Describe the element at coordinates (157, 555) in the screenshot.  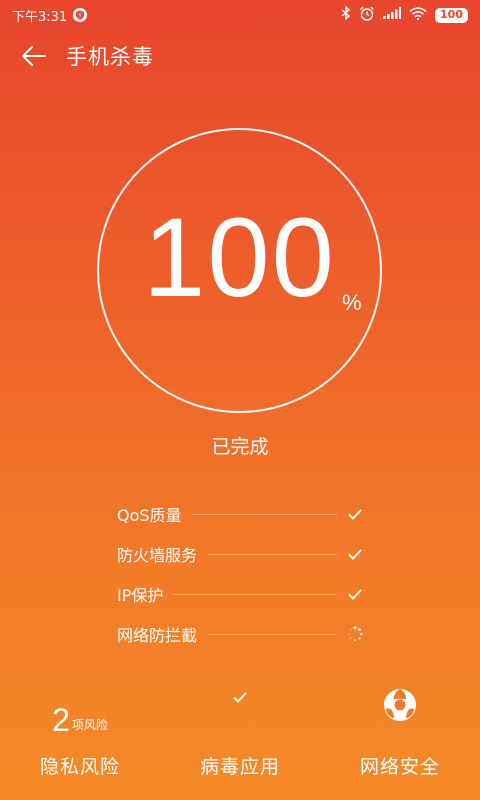
I see `check-label: 防火墙服务` at that location.